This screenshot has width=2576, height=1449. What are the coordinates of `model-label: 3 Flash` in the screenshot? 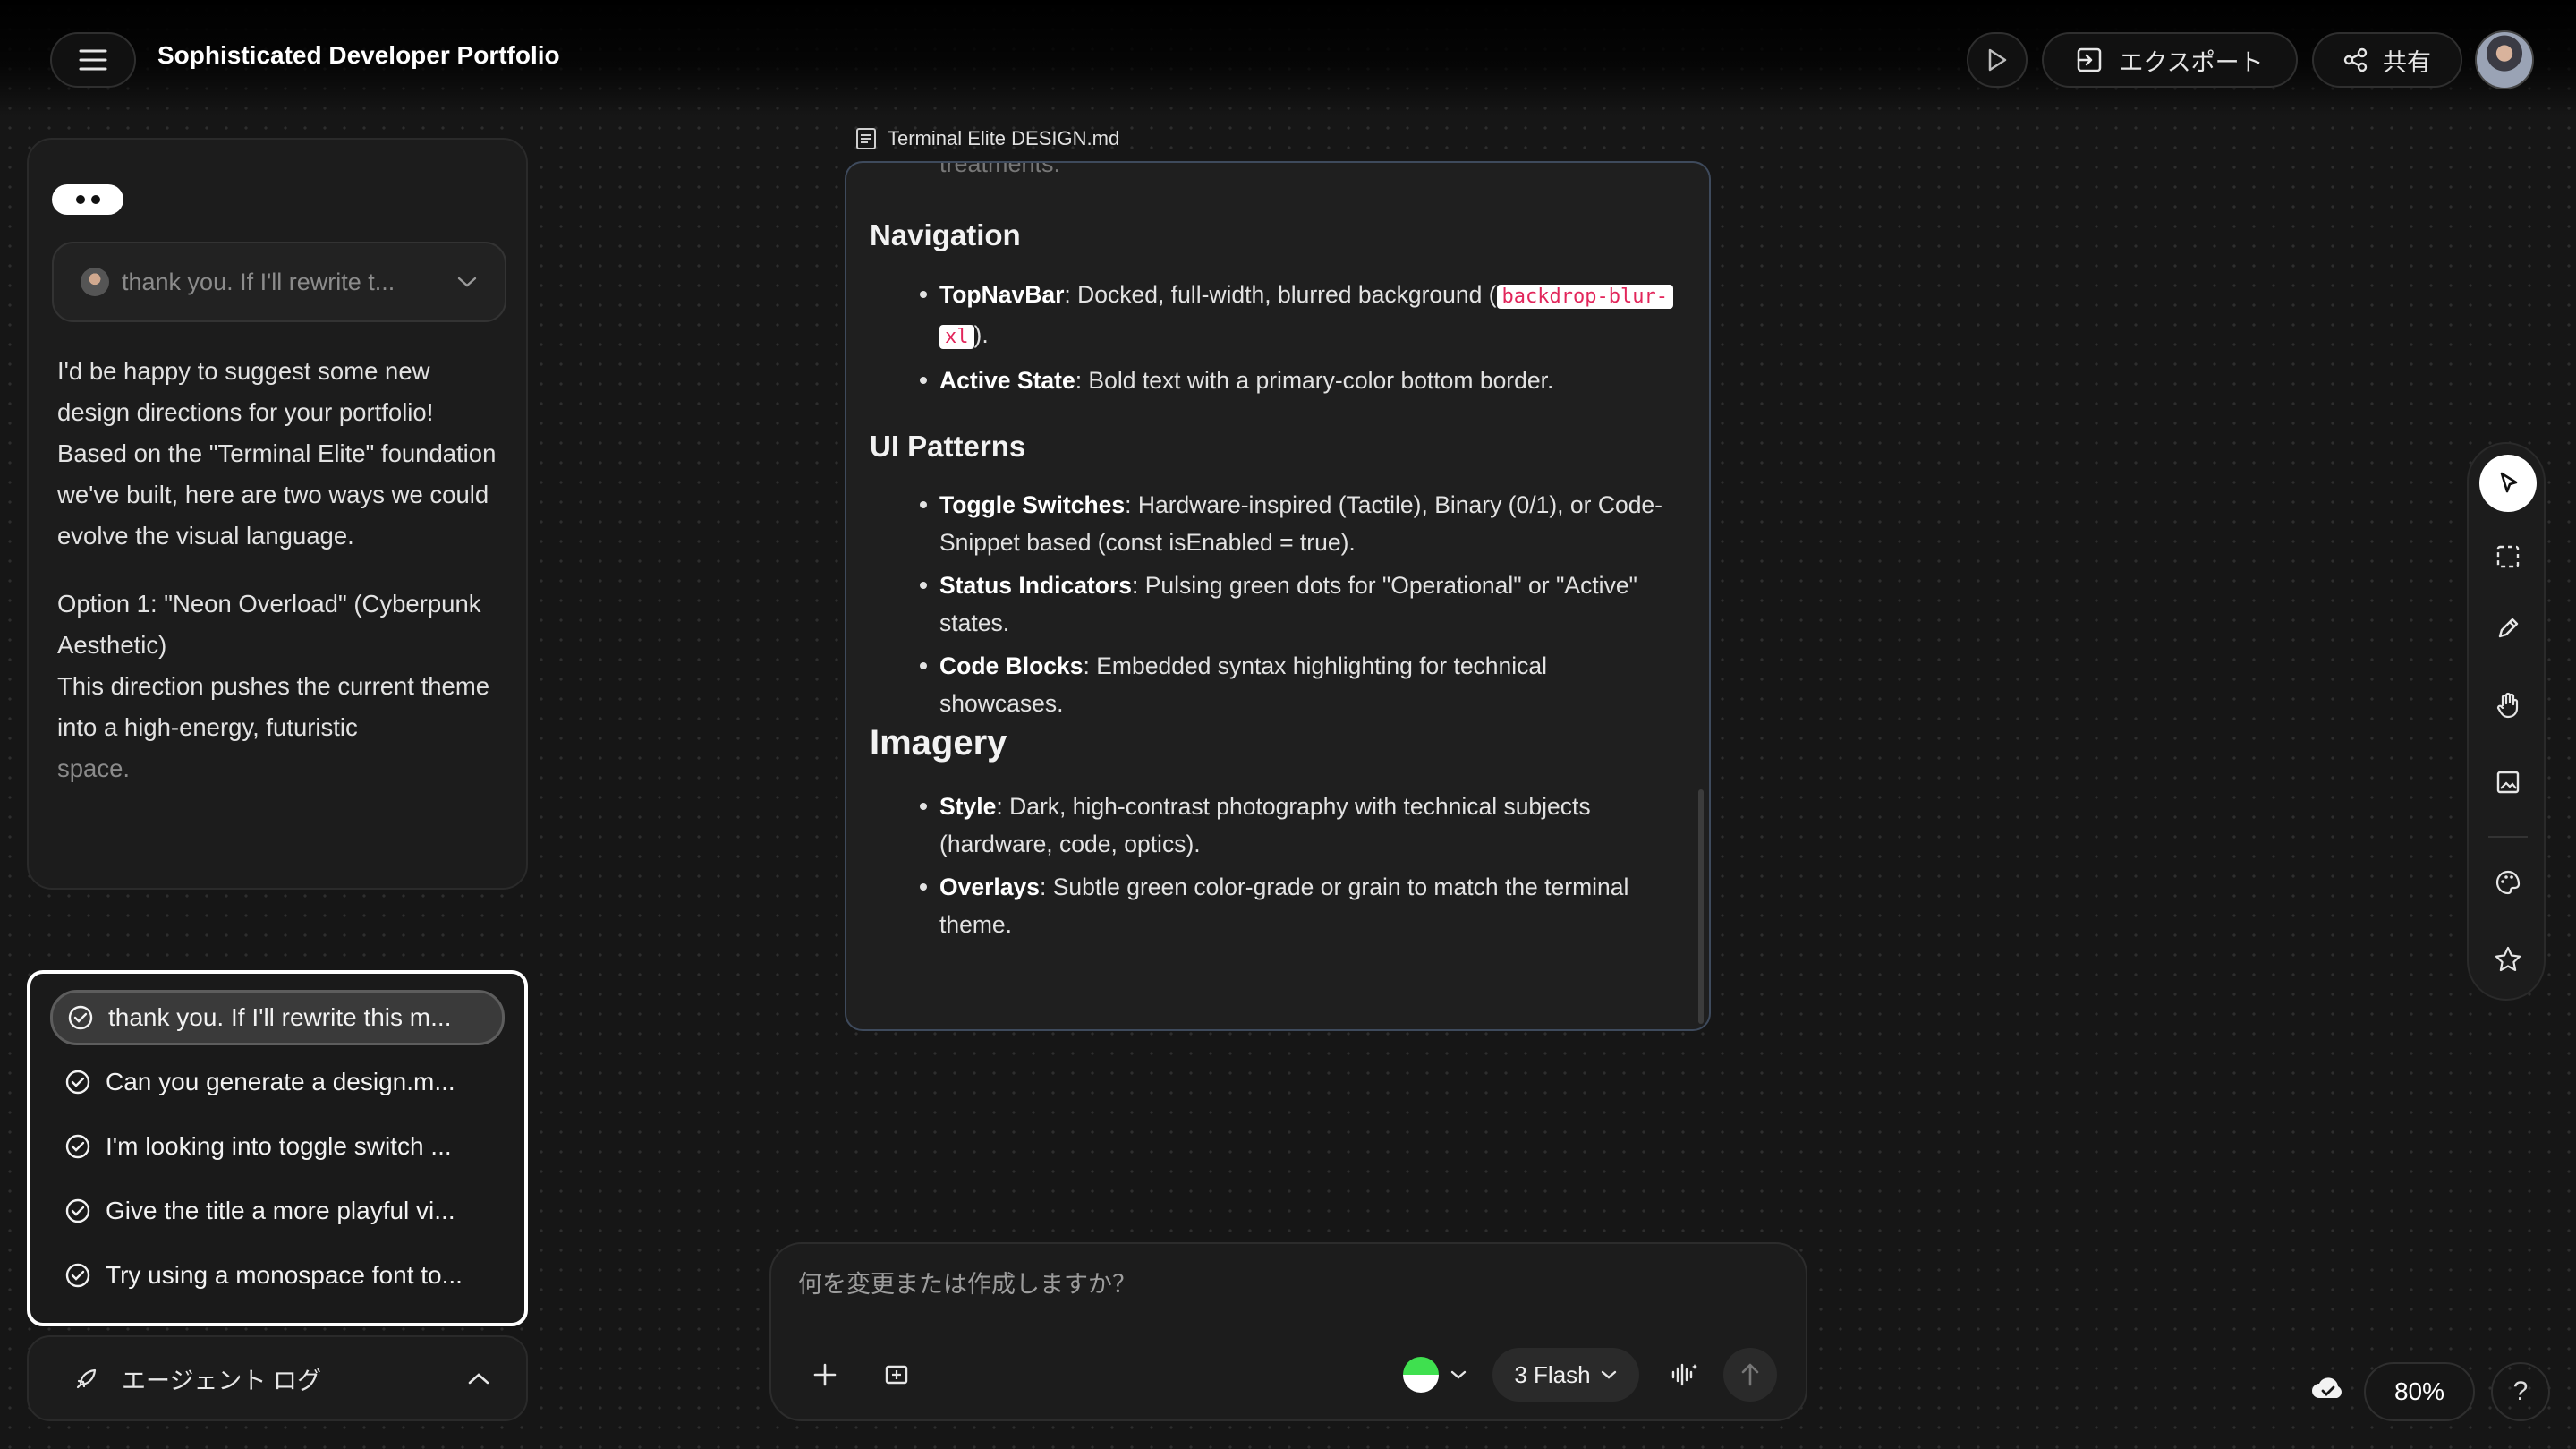 It's located at (1552, 1374).